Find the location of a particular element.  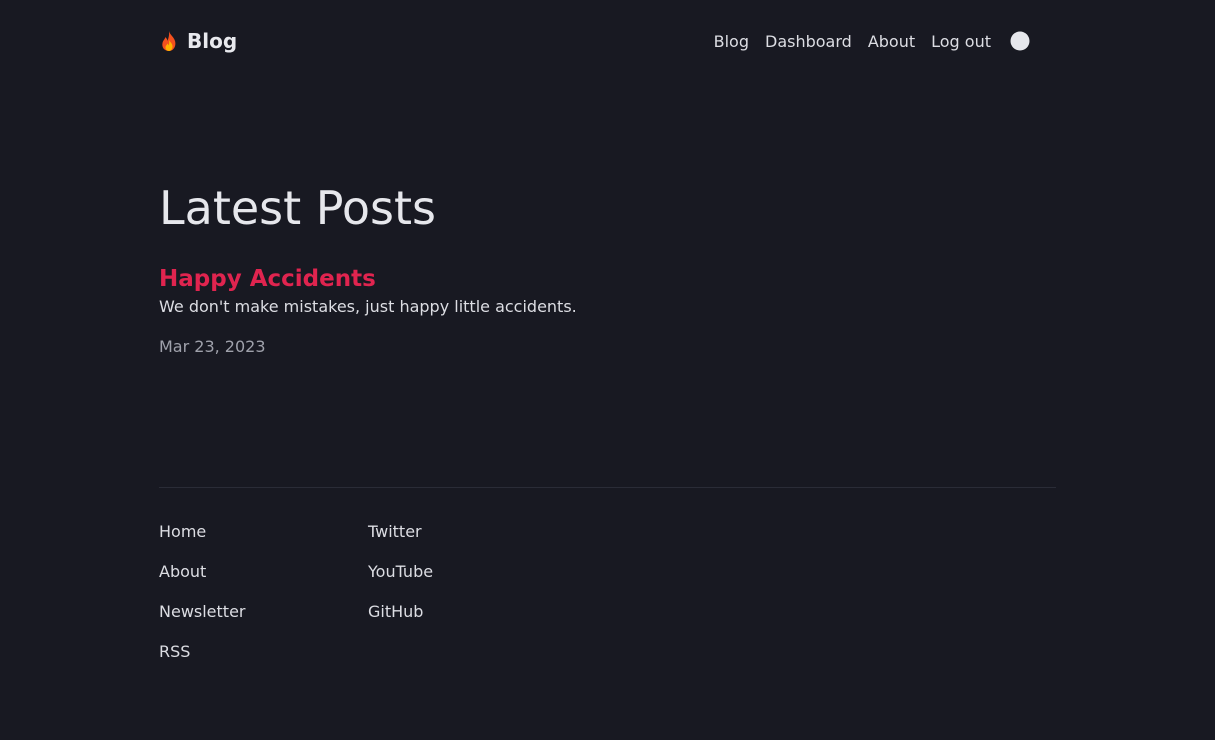

nav-logout: Log out is located at coordinates (961, 41).